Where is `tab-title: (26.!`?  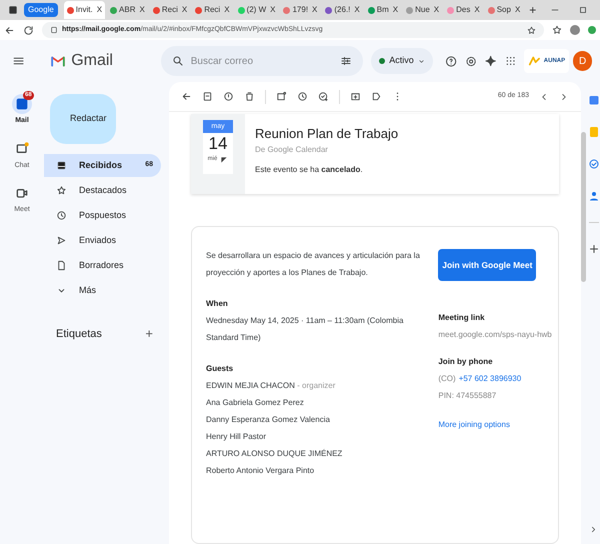 tab-title: (26.! is located at coordinates (342, 10).